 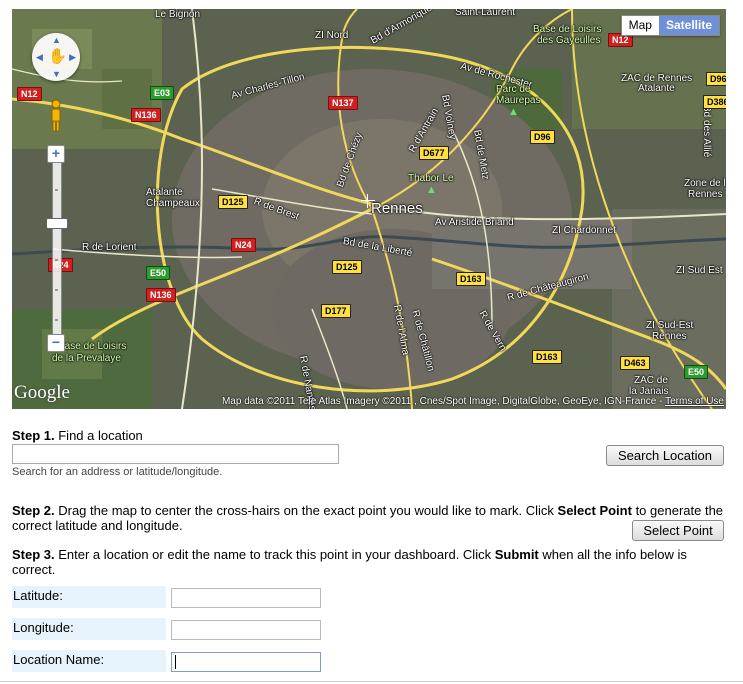 I want to click on road-shield-n137: N137, so click(x=343, y=103).